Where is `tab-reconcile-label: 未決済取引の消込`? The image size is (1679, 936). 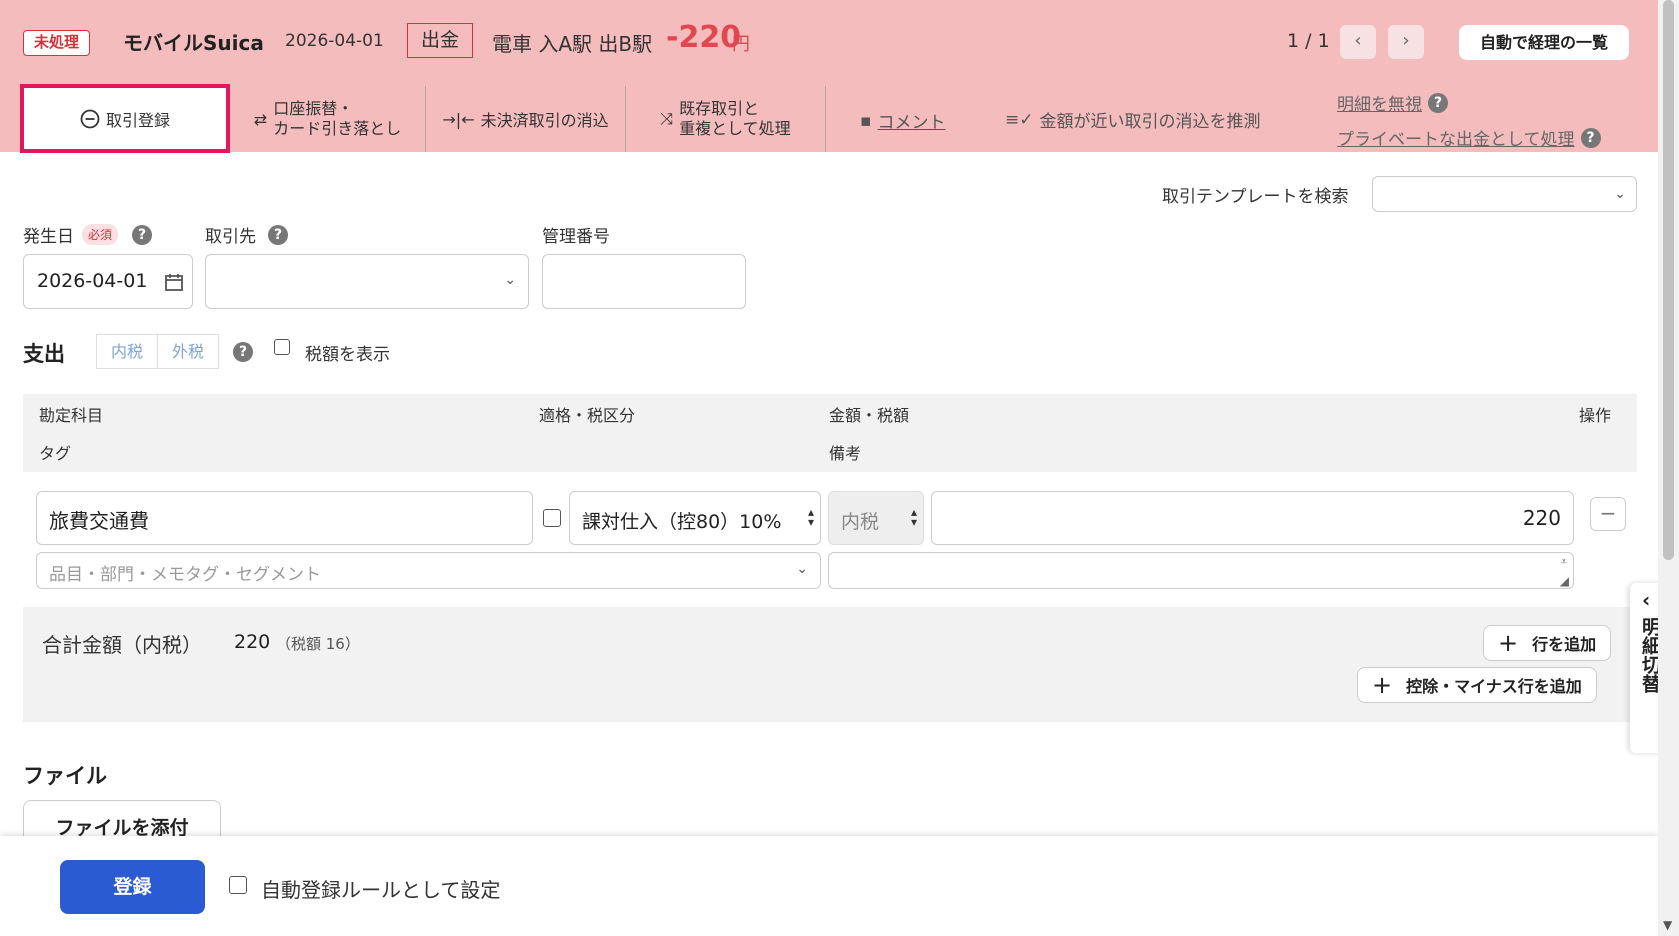 tab-reconcile-label: 未決済取引の消込 is located at coordinates (544, 120).